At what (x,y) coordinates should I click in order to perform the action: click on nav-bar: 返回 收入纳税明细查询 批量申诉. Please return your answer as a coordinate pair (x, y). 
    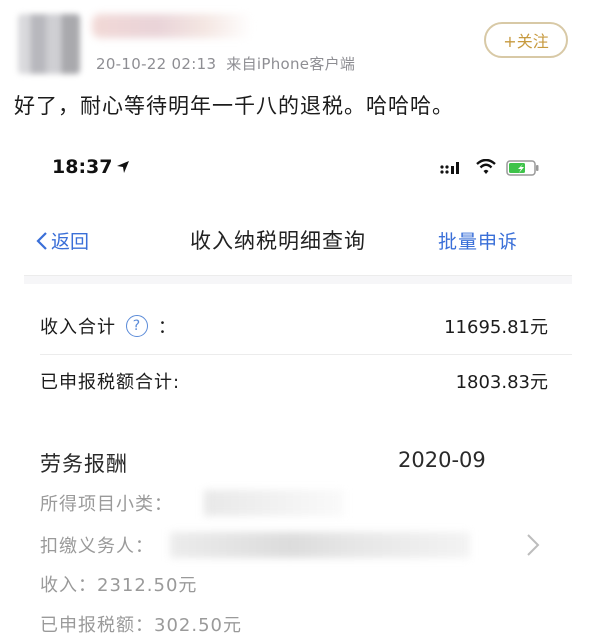
    Looking at the image, I should click on (298, 235).